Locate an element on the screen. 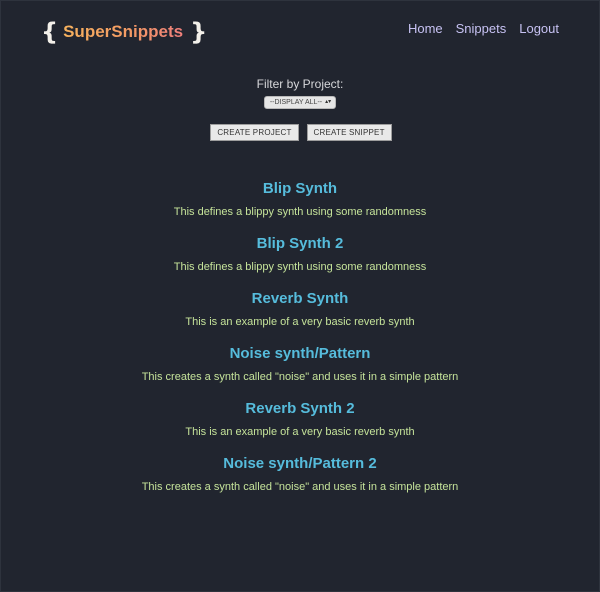 This screenshot has width=600, height=592. project-filter: Filter by Project: --DISPLAY ALL-- ▴▾ is located at coordinates (300, 93).